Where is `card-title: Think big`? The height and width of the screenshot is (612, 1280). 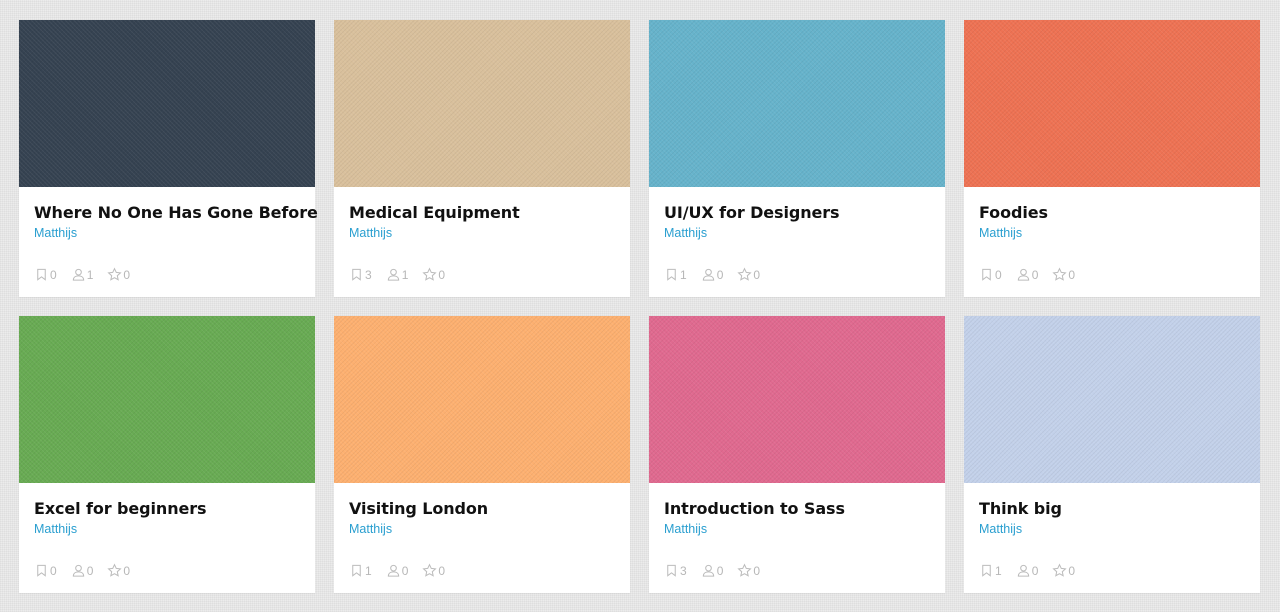
card-title: Think big is located at coordinates (1020, 508).